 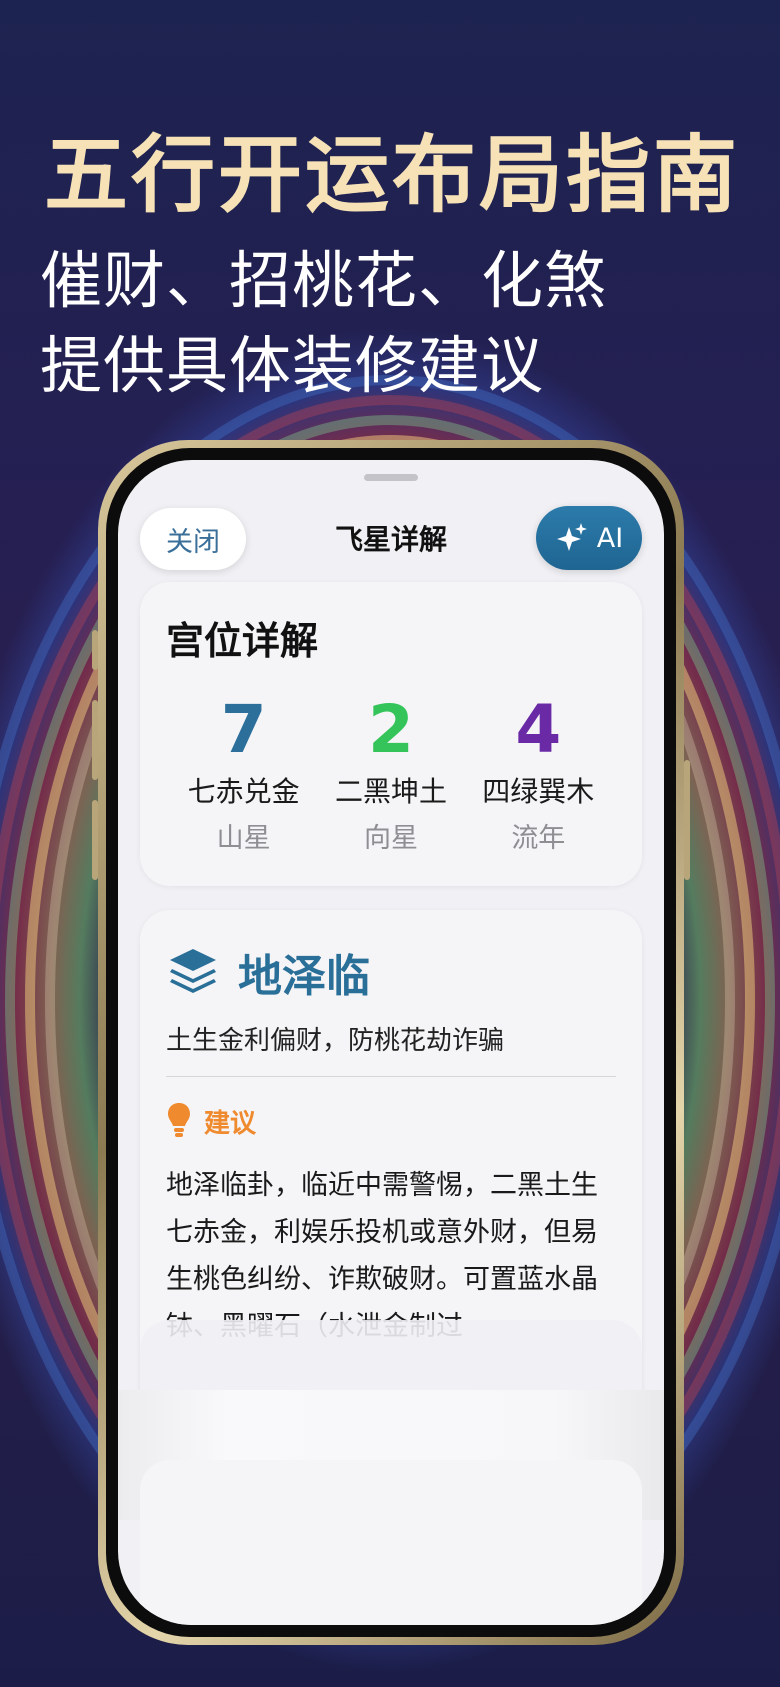 What do you see at coordinates (244, 774) in the screenshot?
I see `star-mountain: 7 七赤兑金 山星` at bounding box center [244, 774].